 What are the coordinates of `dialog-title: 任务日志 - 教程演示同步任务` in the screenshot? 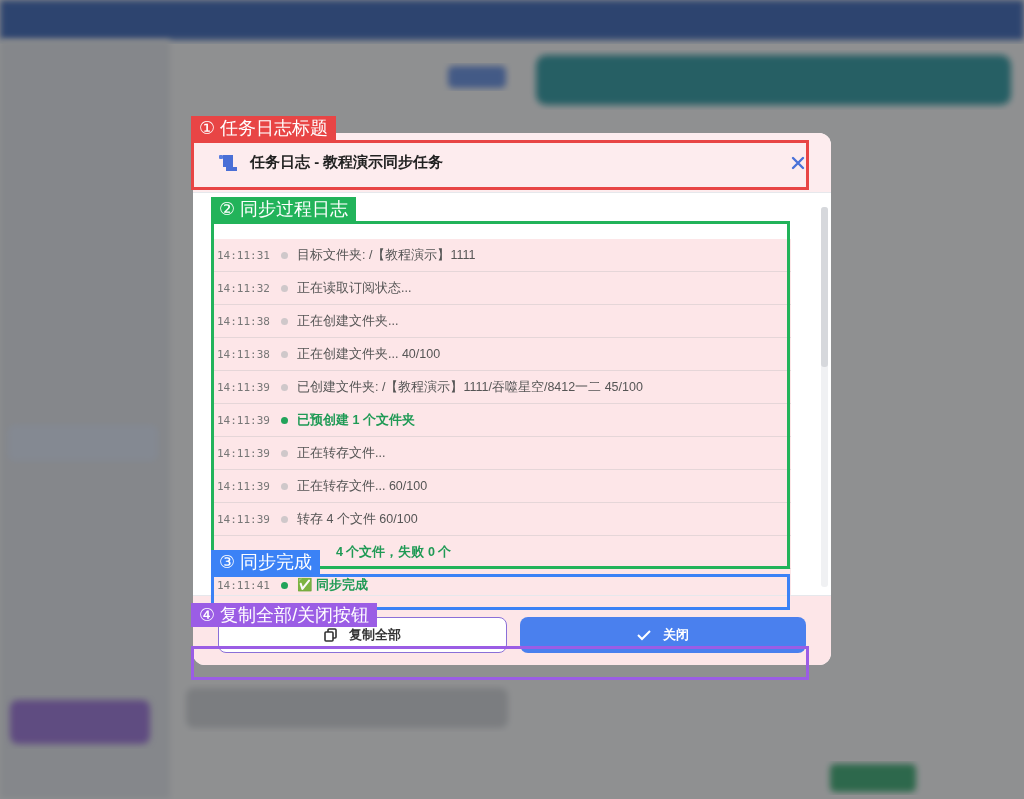 It's located at (347, 162).